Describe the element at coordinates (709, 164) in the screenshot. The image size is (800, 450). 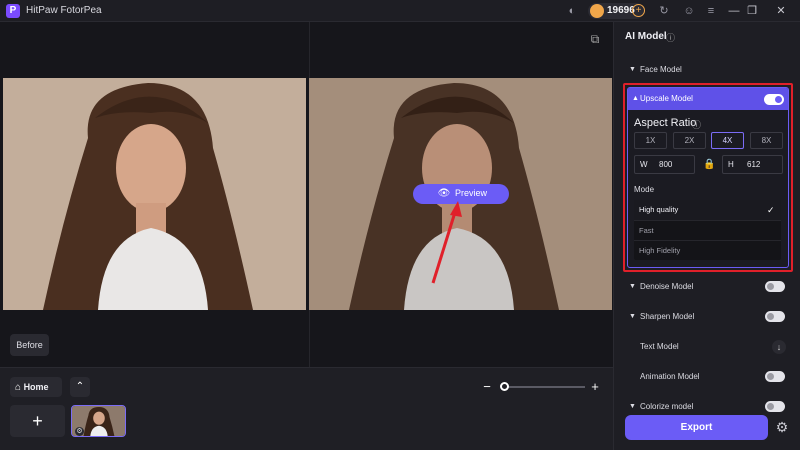
I see `lock-icon: 🔒` at that location.